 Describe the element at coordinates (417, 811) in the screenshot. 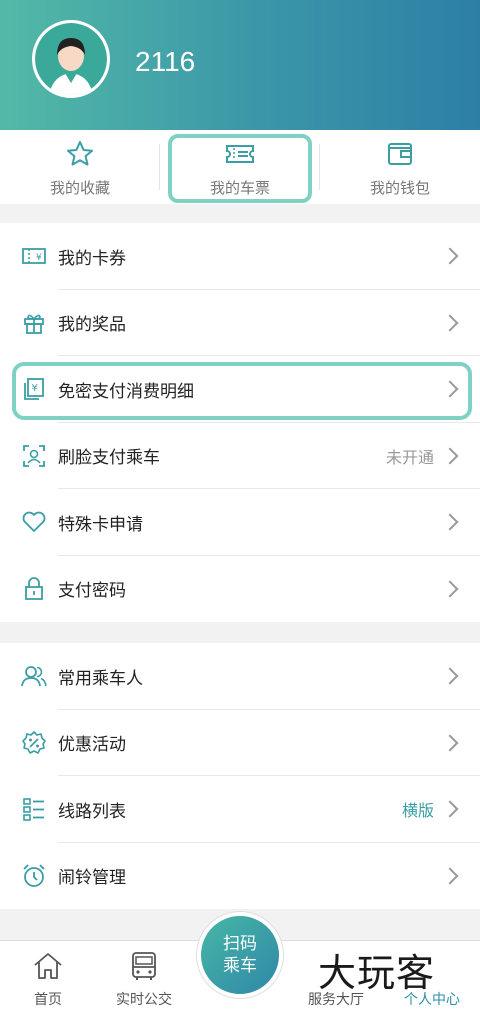

I see `route-list-mode: 横版` at that location.